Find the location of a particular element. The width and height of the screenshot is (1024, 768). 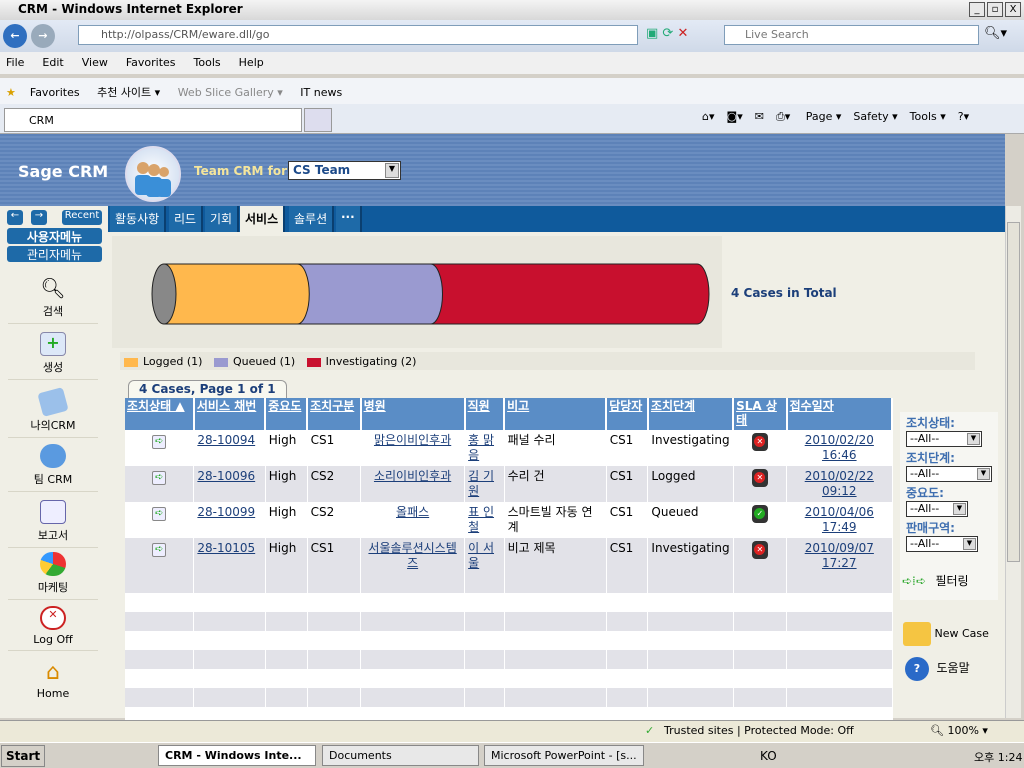

nav-my-crm: 나의CRM is located at coordinates (53, 412).